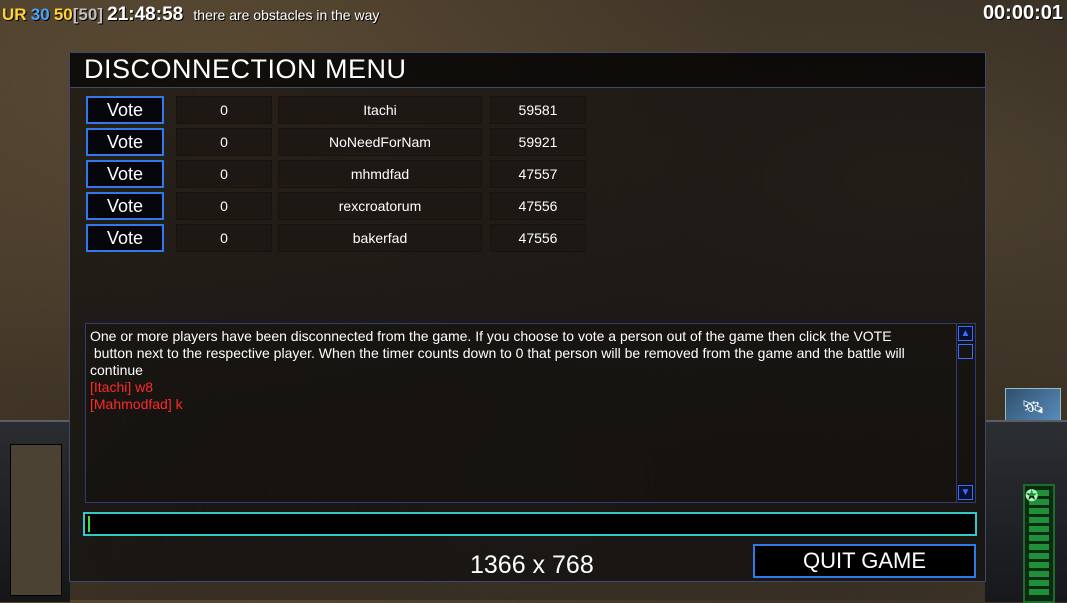 This screenshot has width=1067, height=603. What do you see at coordinates (530, 524) in the screenshot?
I see `chat-input` at bounding box center [530, 524].